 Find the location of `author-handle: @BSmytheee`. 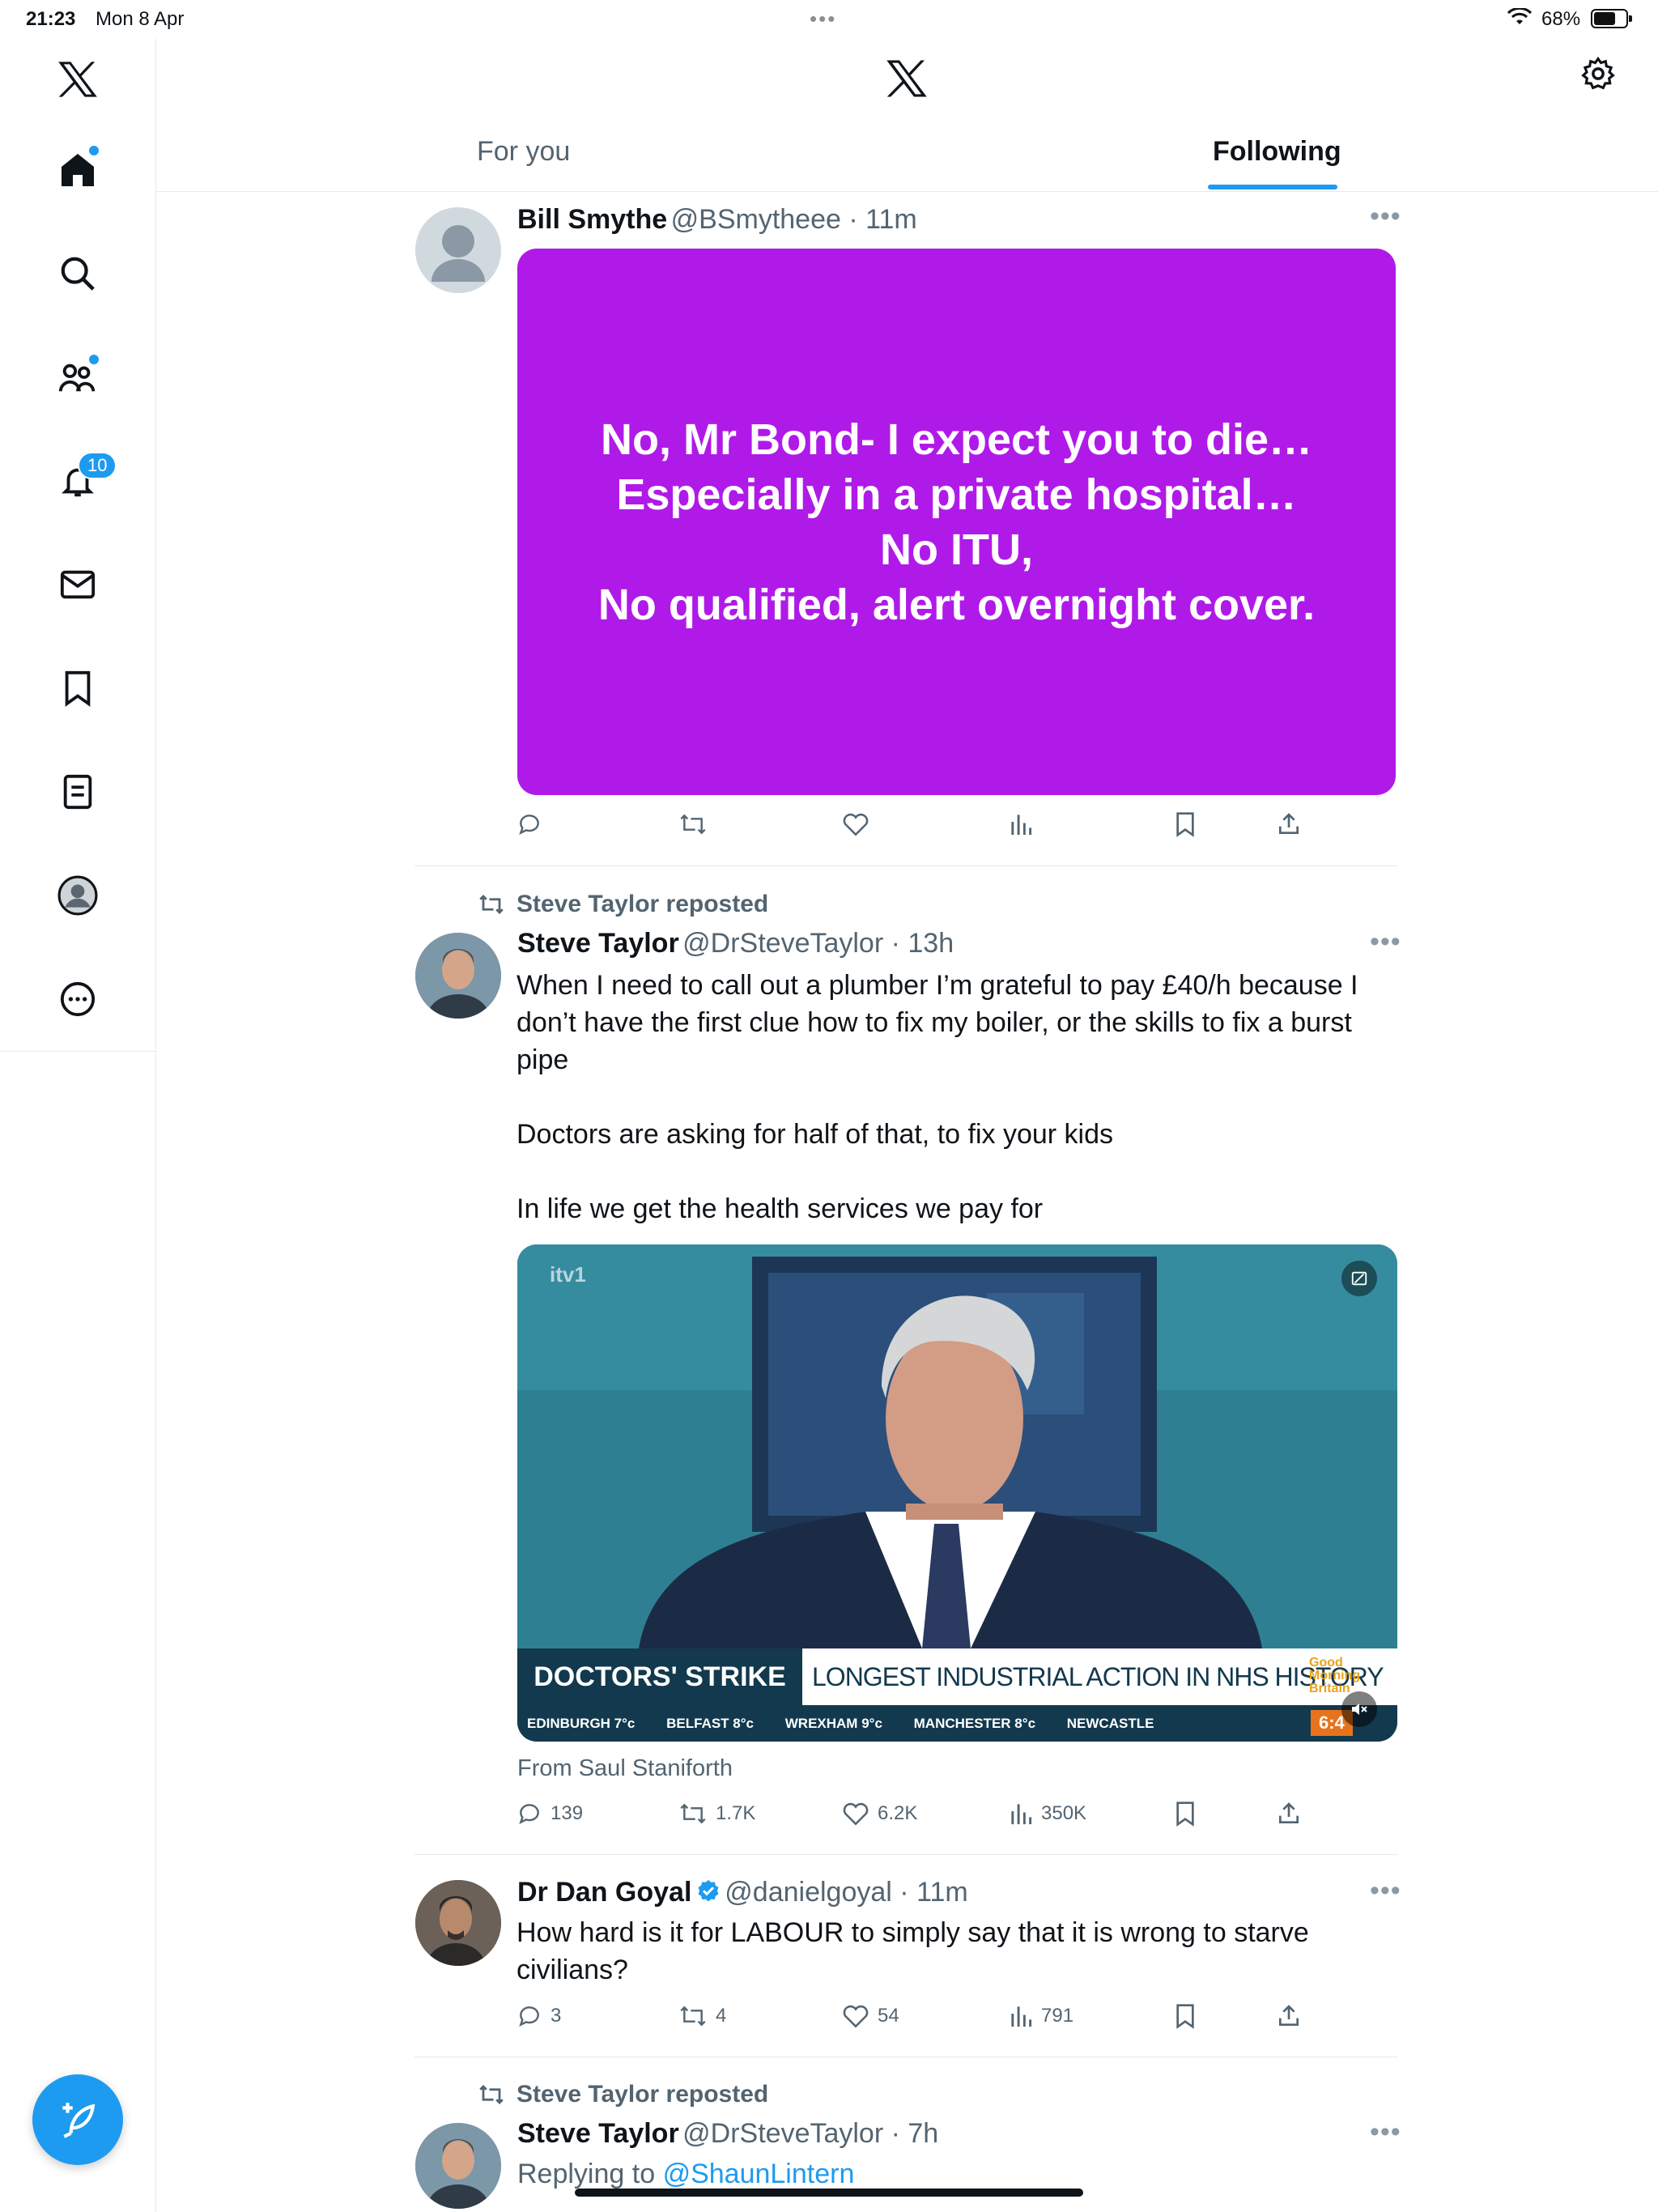

author-handle: @BSmytheee is located at coordinates (756, 219).